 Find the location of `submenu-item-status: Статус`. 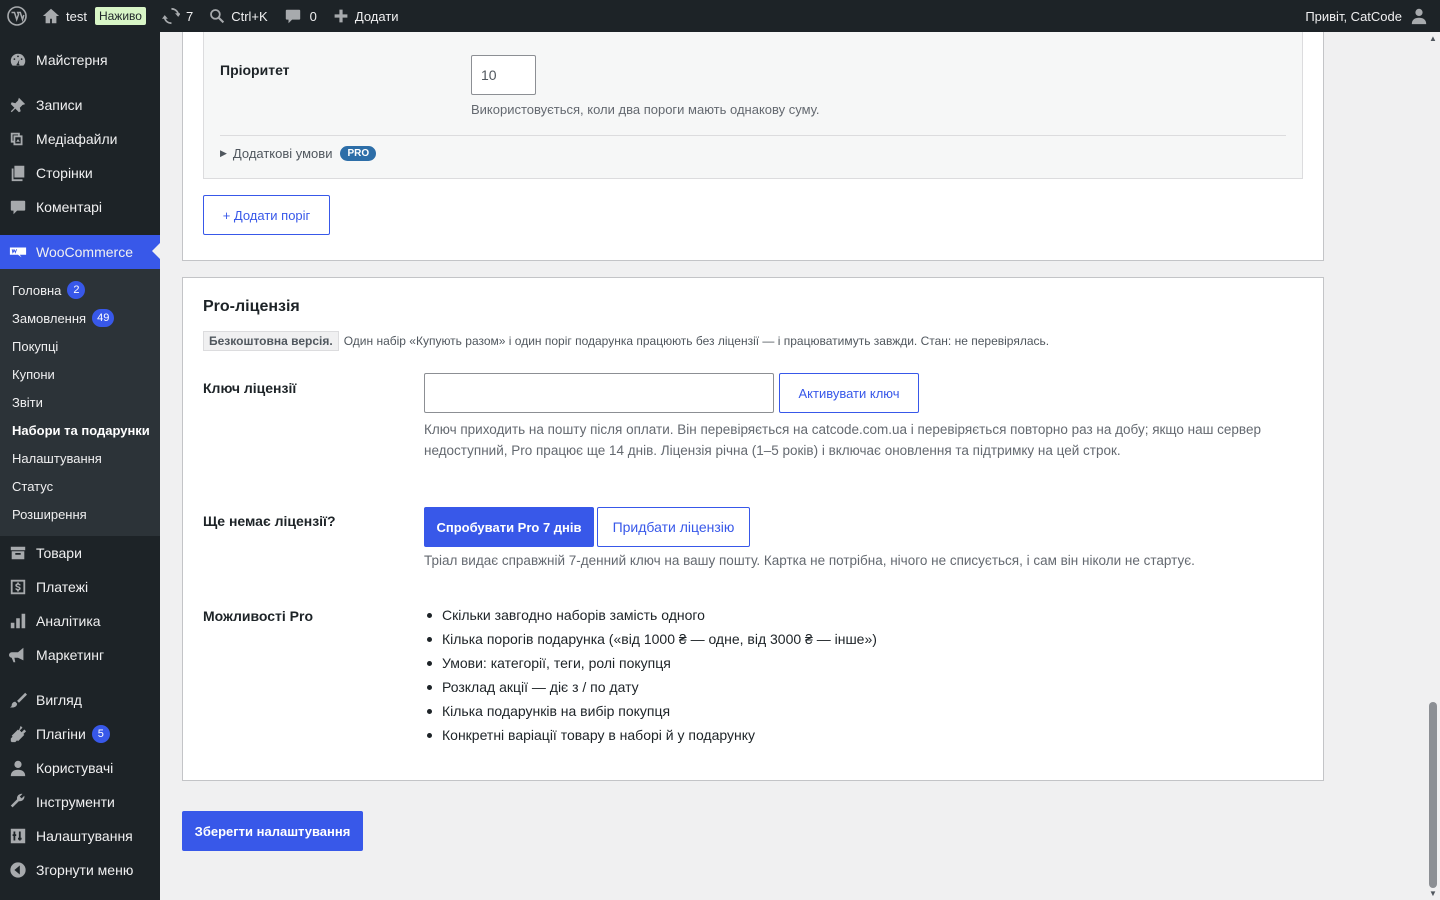

submenu-item-status: Статус is located at coordinates (80, 486).